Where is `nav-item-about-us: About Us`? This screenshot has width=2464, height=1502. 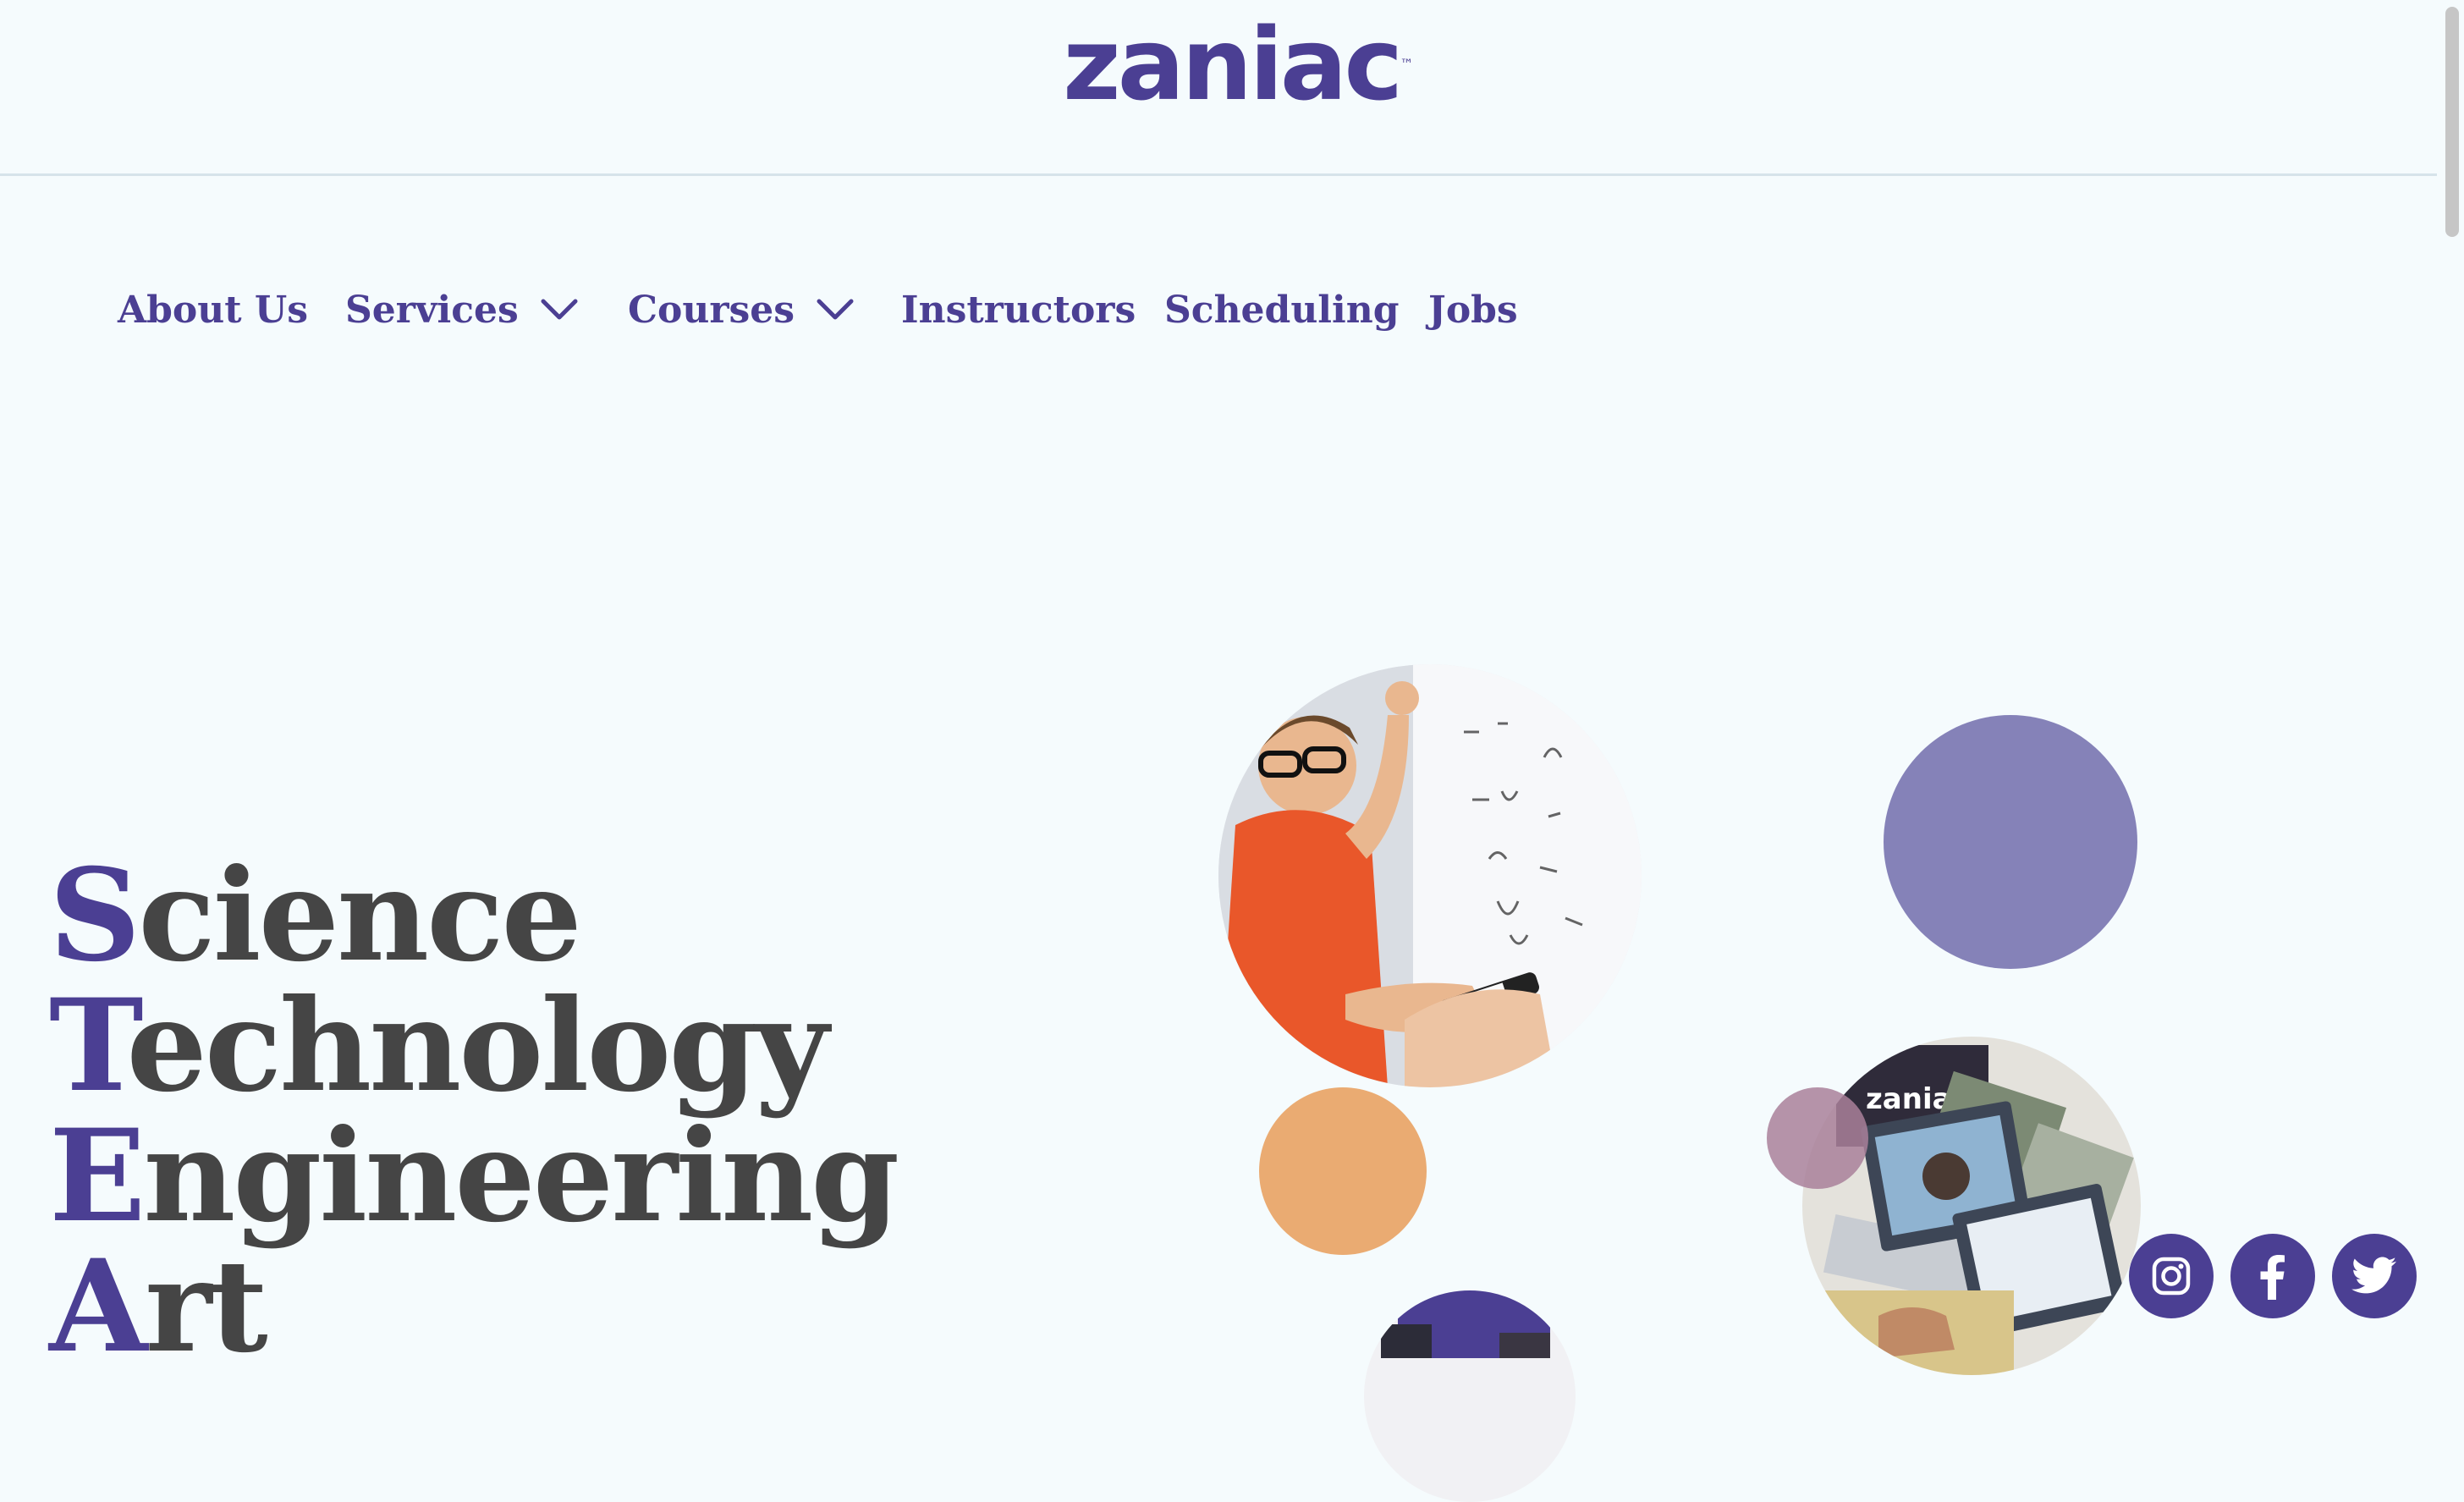
nav-item-about-us: About Us is located at coordinates (213, 310).